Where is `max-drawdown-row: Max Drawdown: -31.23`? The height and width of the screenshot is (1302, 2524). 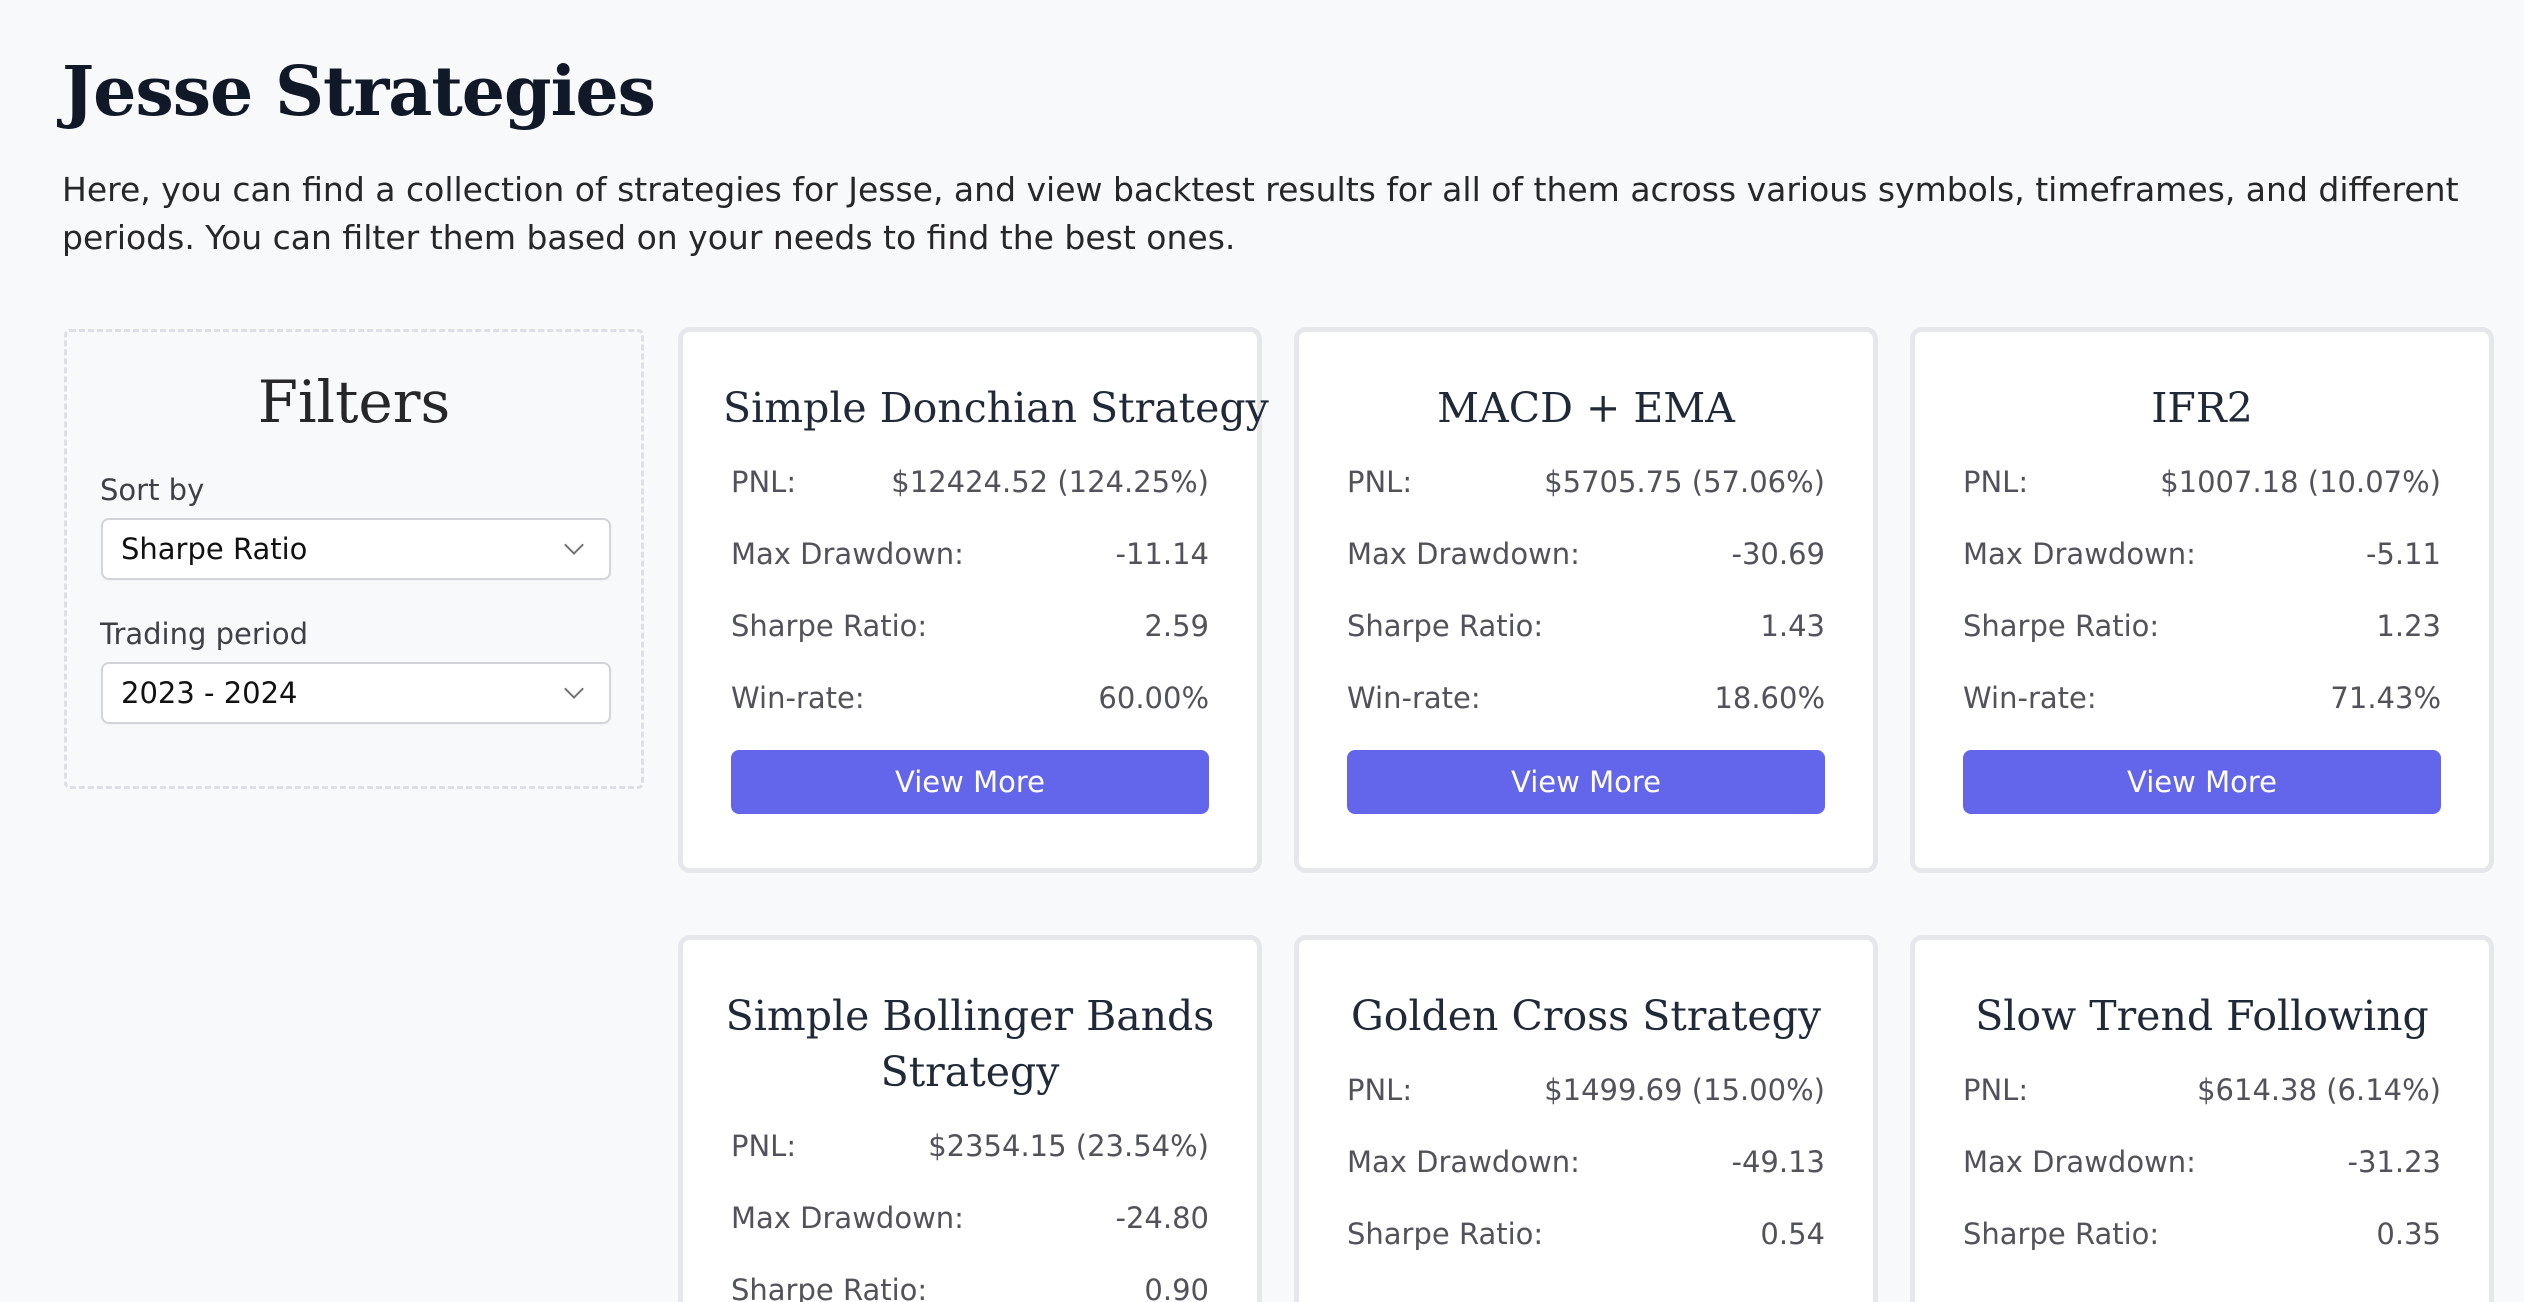 max-drawdown-row: Max Drawdown: -31.23 is located at coordinates (2202, 1162).